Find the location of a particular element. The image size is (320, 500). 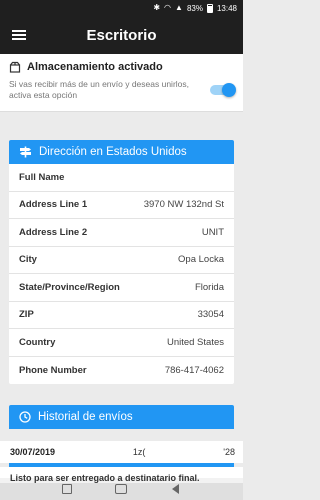

clock-icon is located at coordinates (25, 417).